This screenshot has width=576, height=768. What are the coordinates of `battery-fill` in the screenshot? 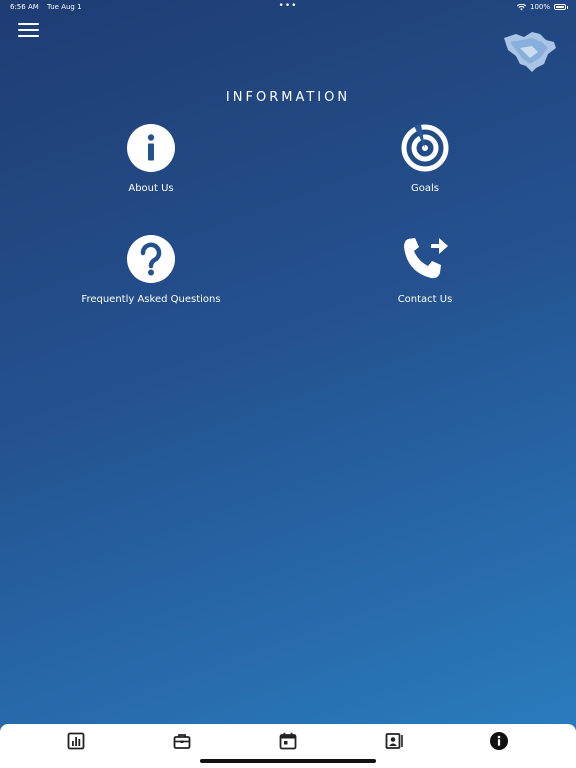 It's located at (560, 7).